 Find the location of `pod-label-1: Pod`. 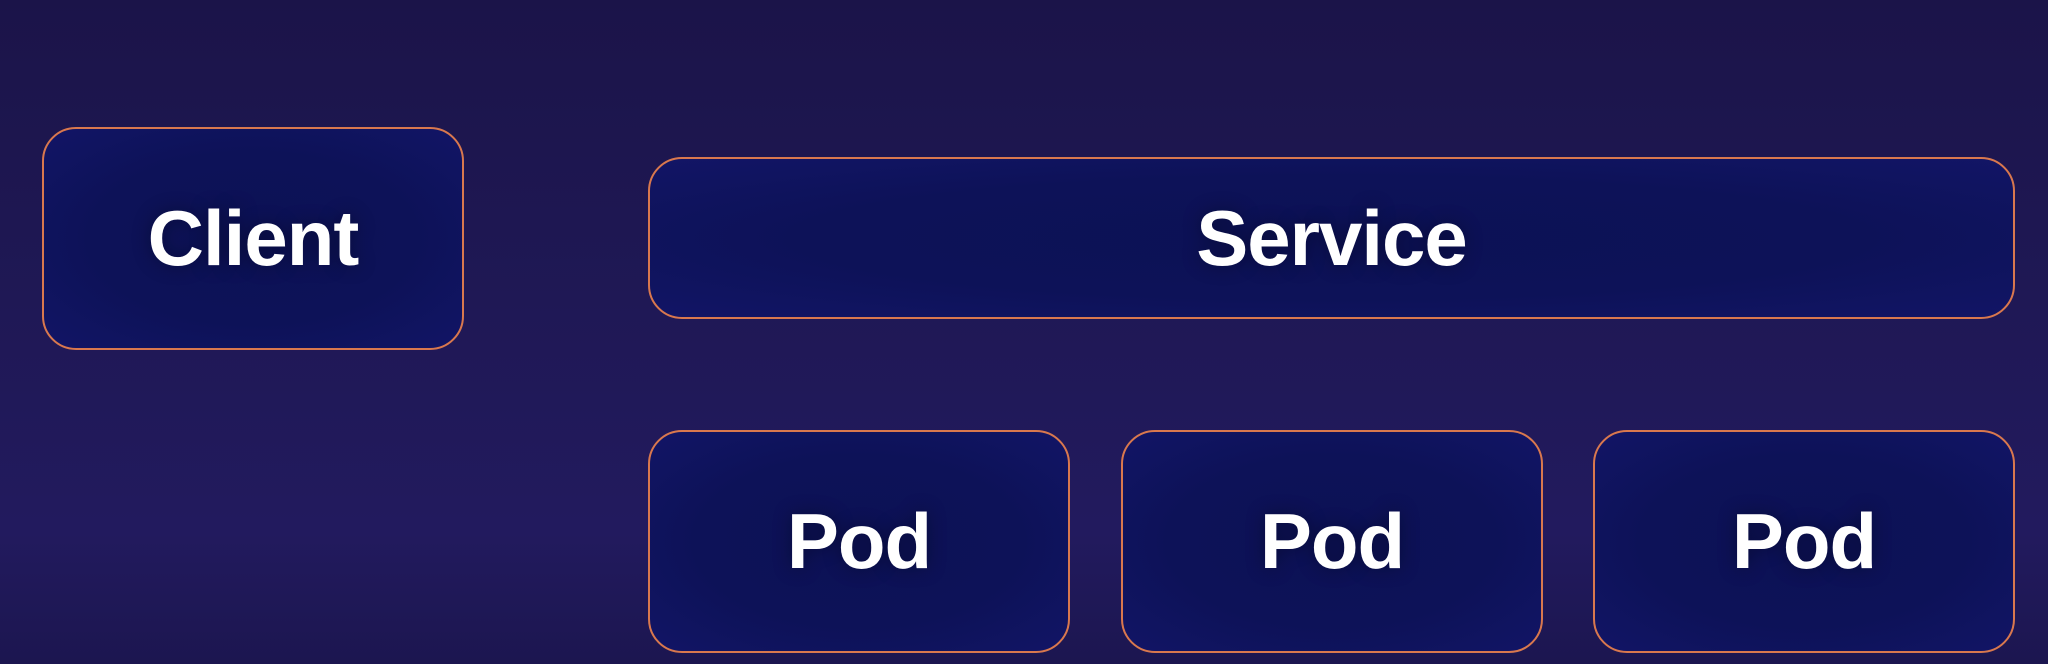

pod-label-1: Pod is located at coordinates (859, 541).